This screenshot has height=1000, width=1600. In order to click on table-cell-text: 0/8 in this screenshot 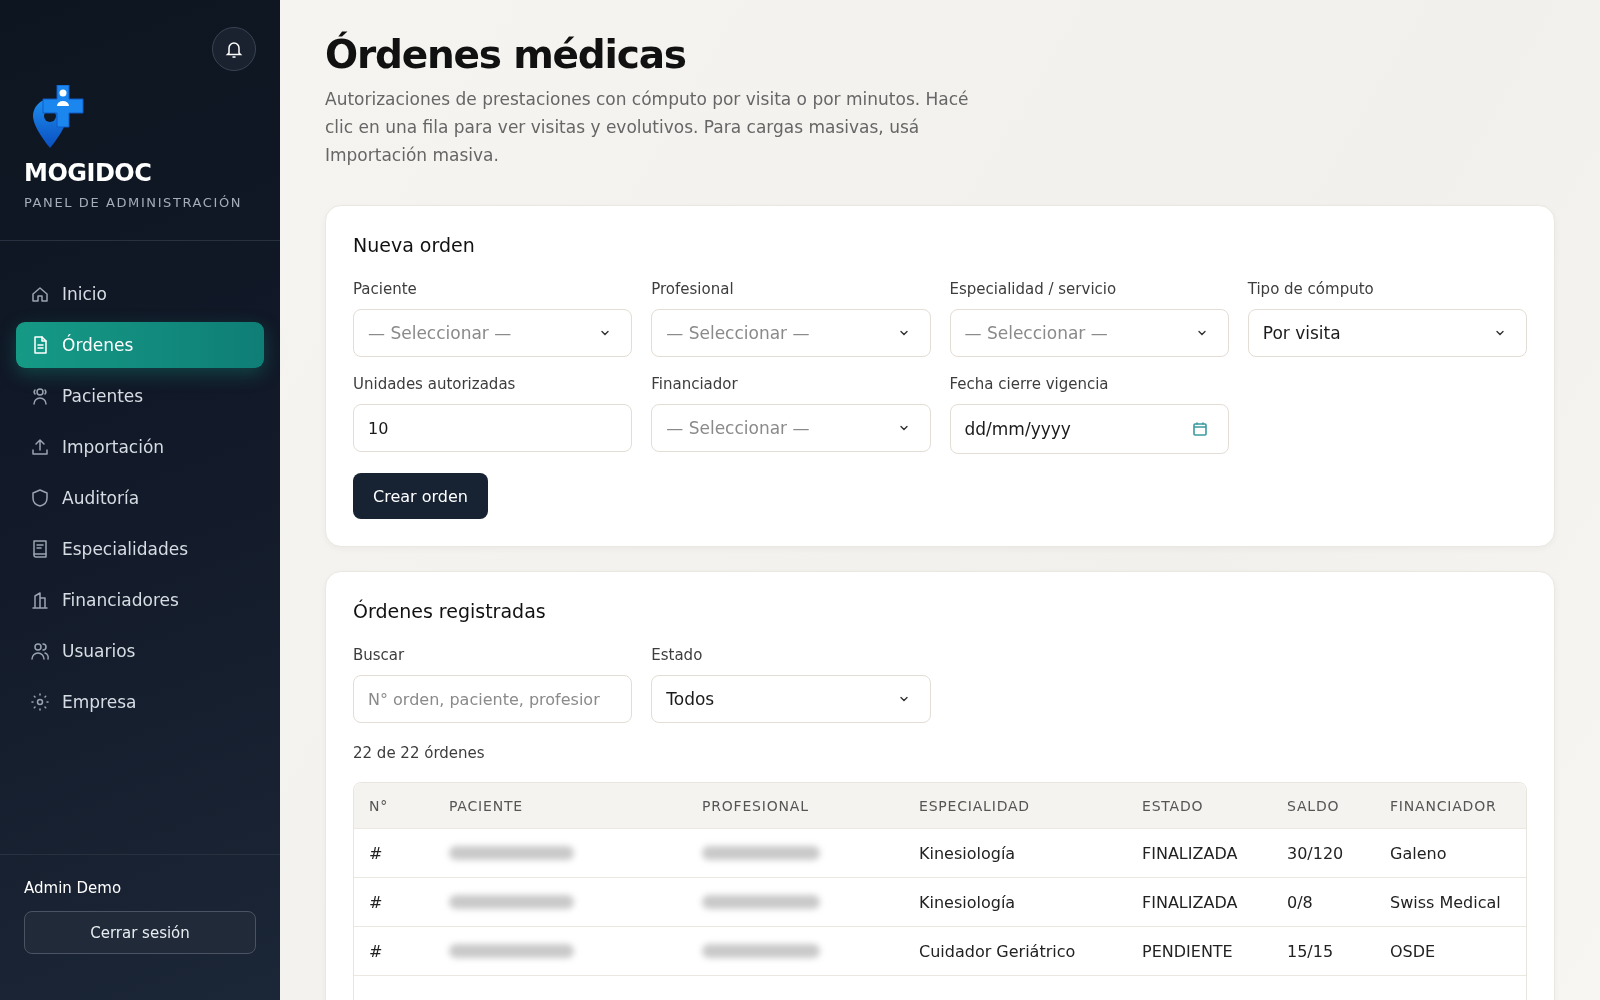, I will do `click(1300, 902)`.